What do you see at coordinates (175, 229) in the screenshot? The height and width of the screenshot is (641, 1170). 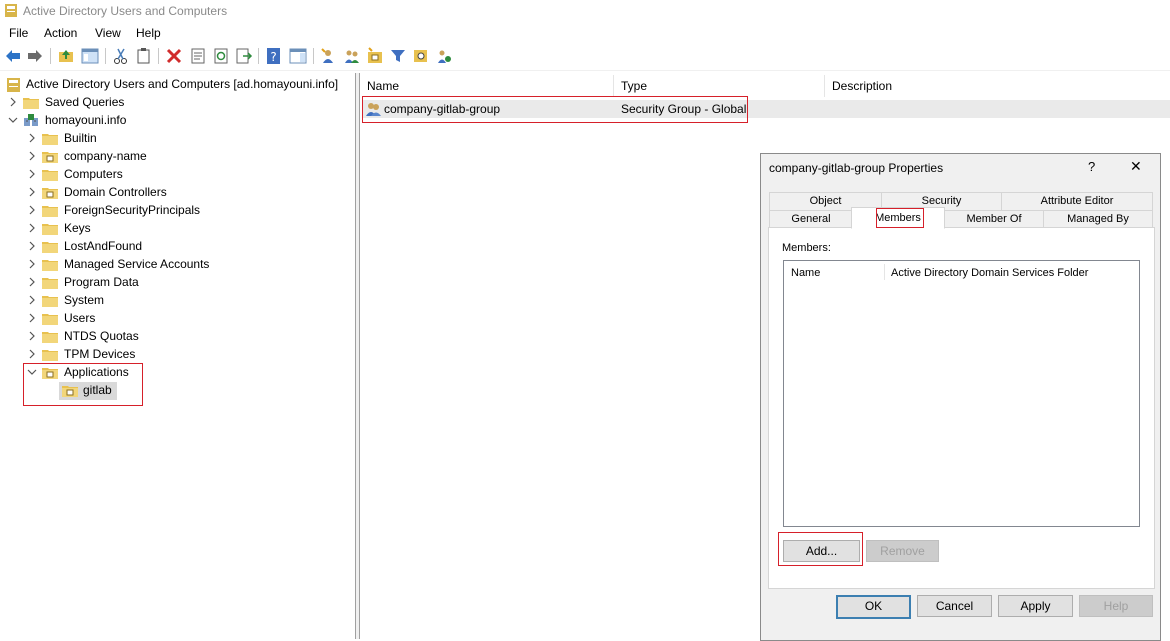 I see `tree-item-keys: Keys` at bounding box center [175, 229].